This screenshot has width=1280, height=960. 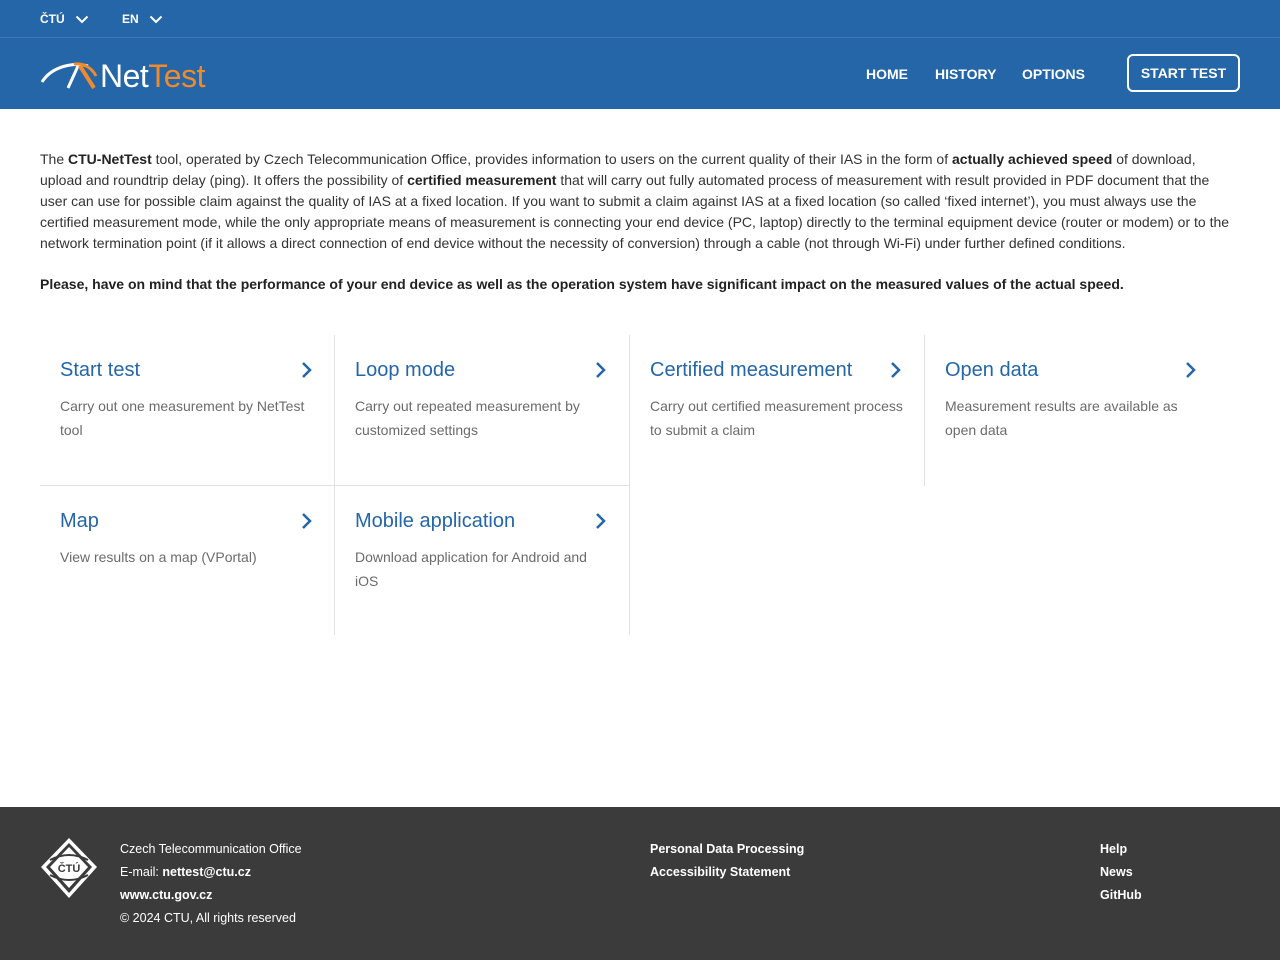 I want to click on card-title: Open data, so click(x=992, y=370).